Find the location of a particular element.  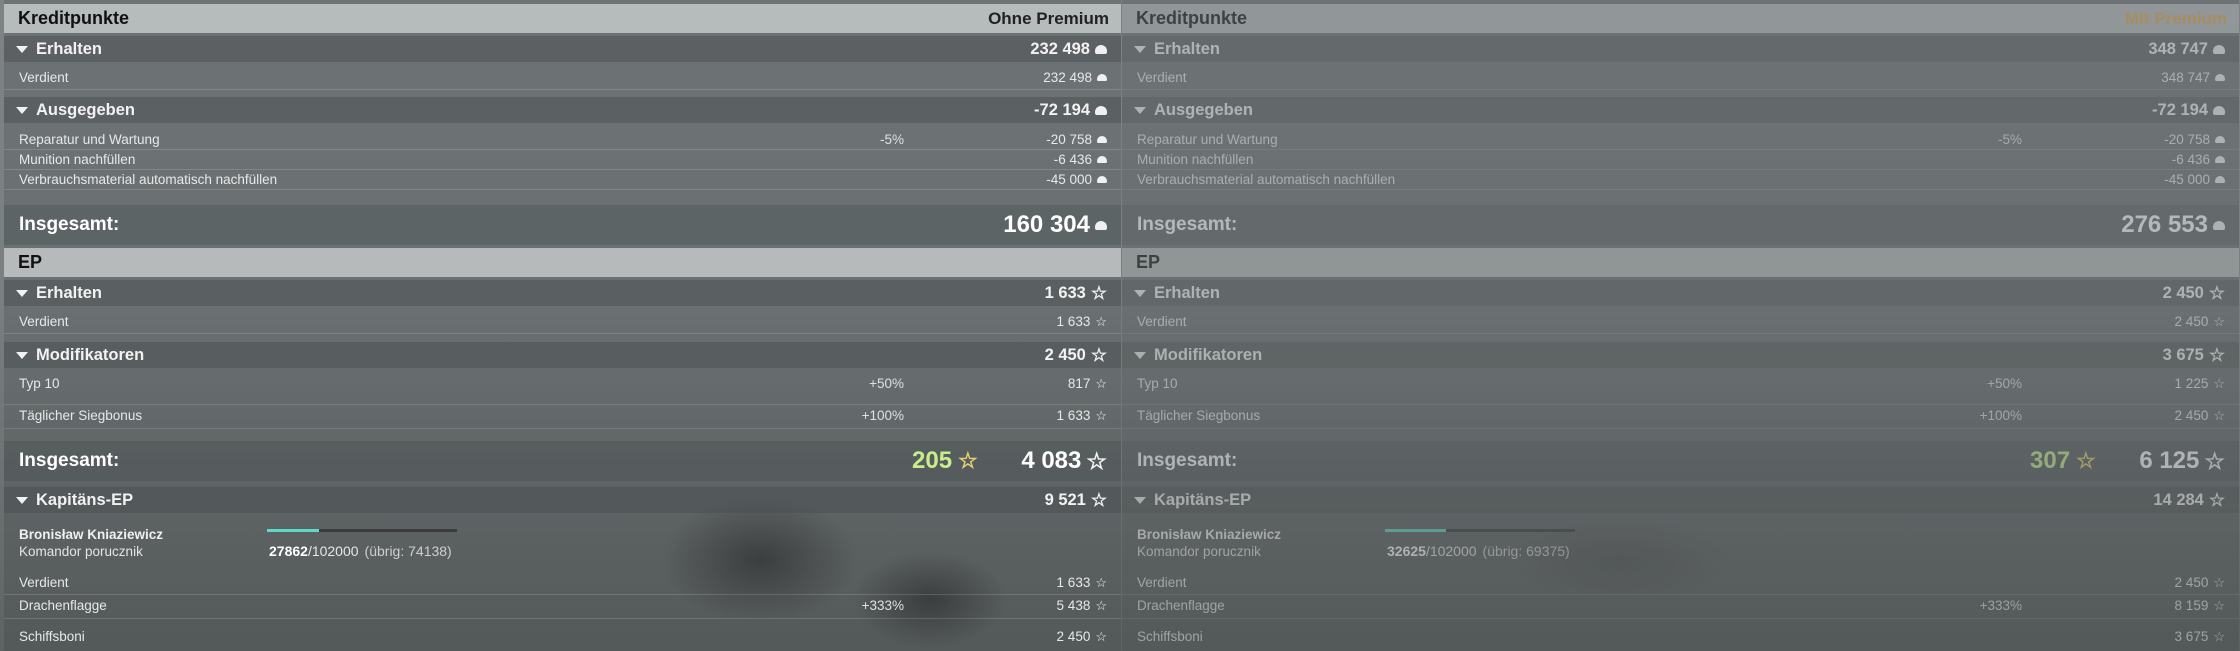

captain-xp-progress-bar is located at coordinates (1480, 530).